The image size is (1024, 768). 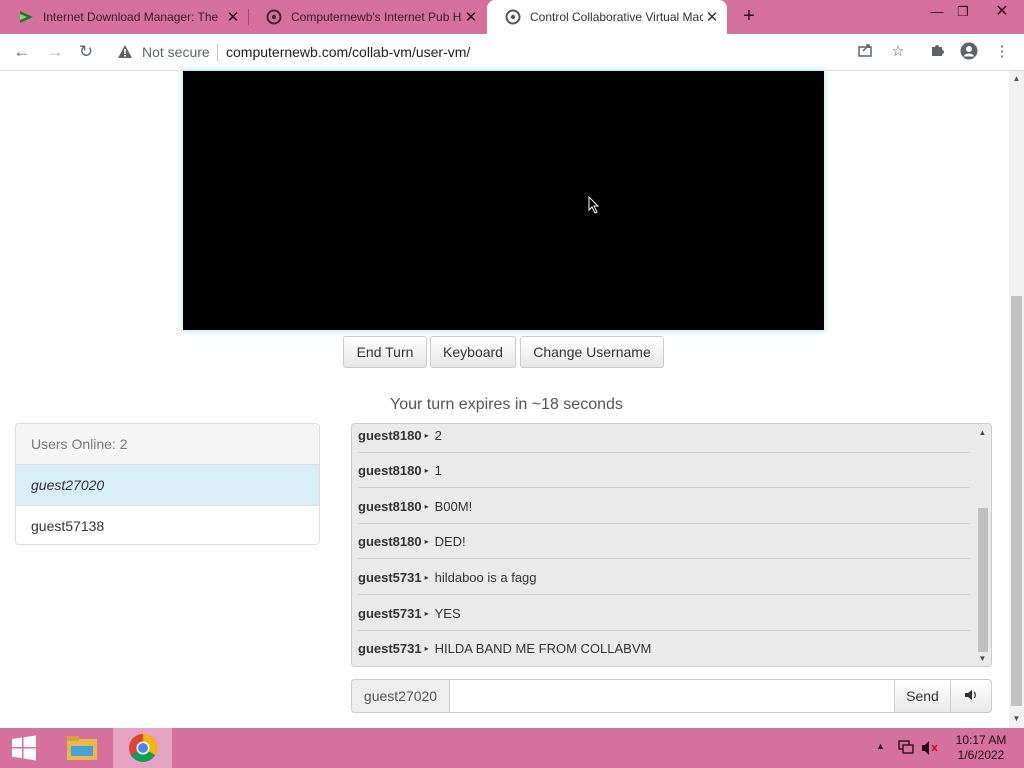 What do you see at coordinates (664, 648) in the screenshot?
I see `chat-message: guest5731 ▸ HILDA BAND ME FROM COLLABVM` at bounding box center [664, 648].